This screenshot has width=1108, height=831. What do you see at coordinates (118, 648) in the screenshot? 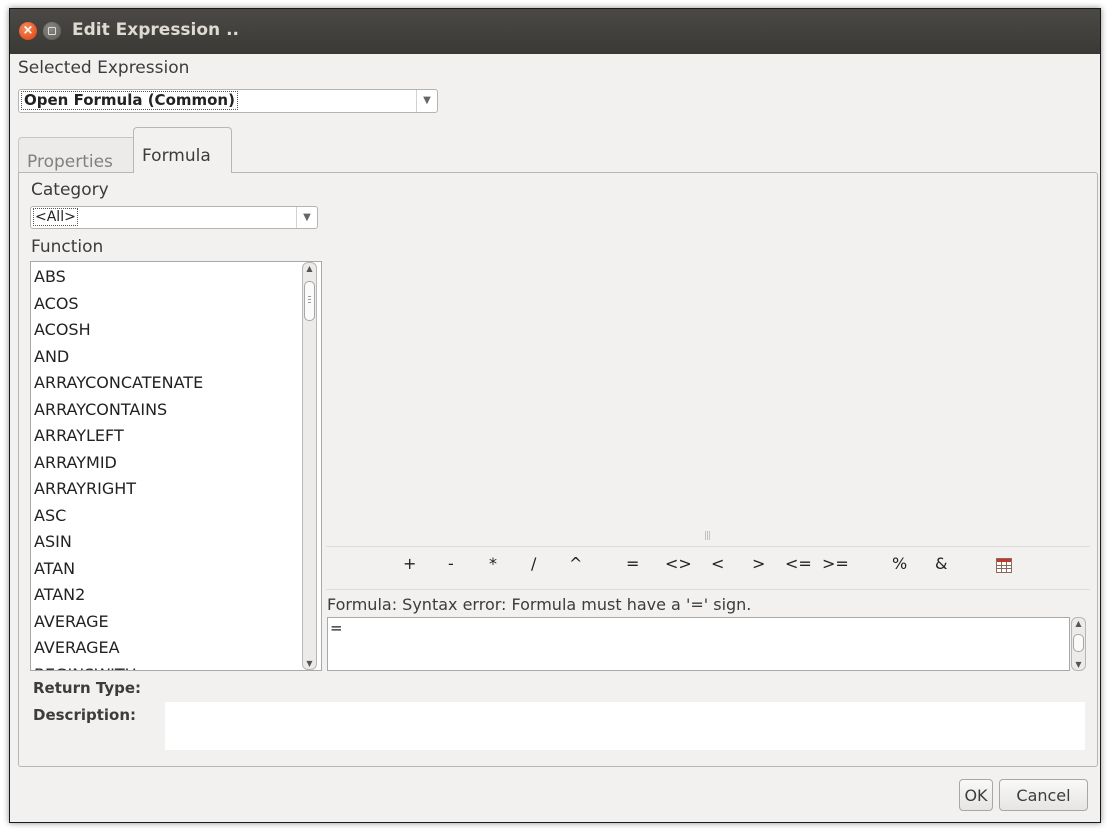
I see `list-item: AVERAGEA` at bounding box center [118, 648].